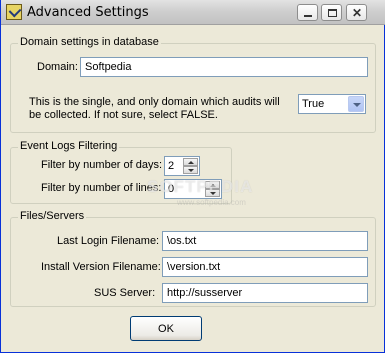 The image size is (385, 353). I want to click on chevron-down-icon, so click(356, 104).